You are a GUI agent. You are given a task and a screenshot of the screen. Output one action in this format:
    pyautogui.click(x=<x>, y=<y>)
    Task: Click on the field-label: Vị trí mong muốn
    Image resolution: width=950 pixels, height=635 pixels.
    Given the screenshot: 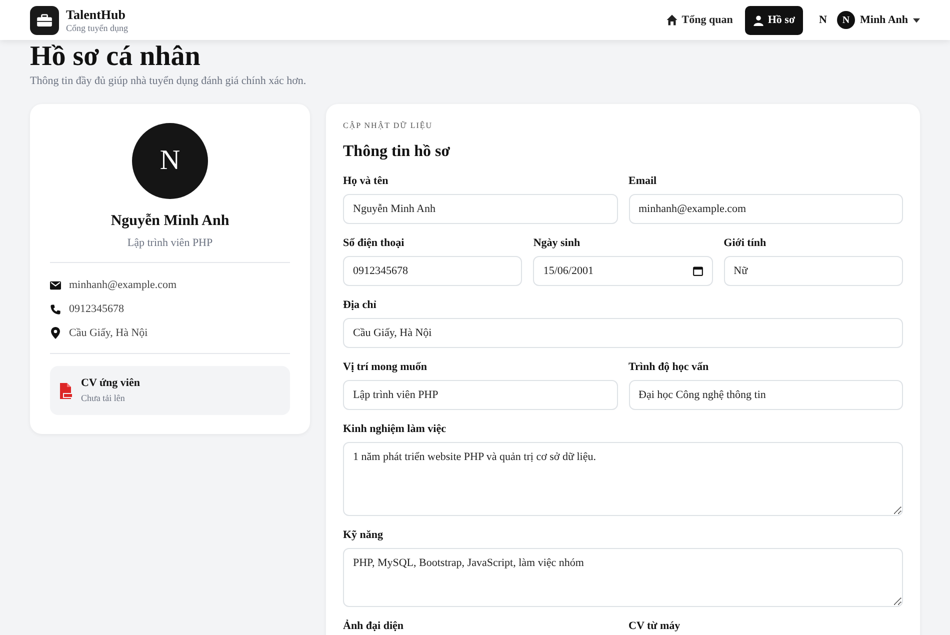 What is the action you would take?
    pyautogui.click(x=385, y=367)
    